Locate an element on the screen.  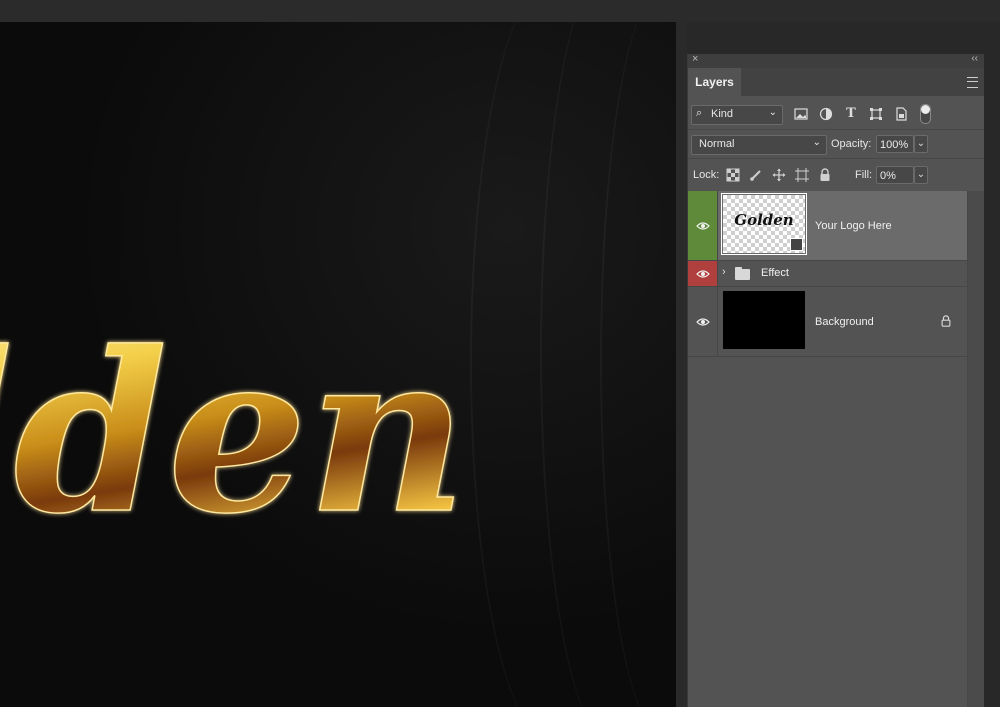
filter-toggle is located at coordinates (925, 114).